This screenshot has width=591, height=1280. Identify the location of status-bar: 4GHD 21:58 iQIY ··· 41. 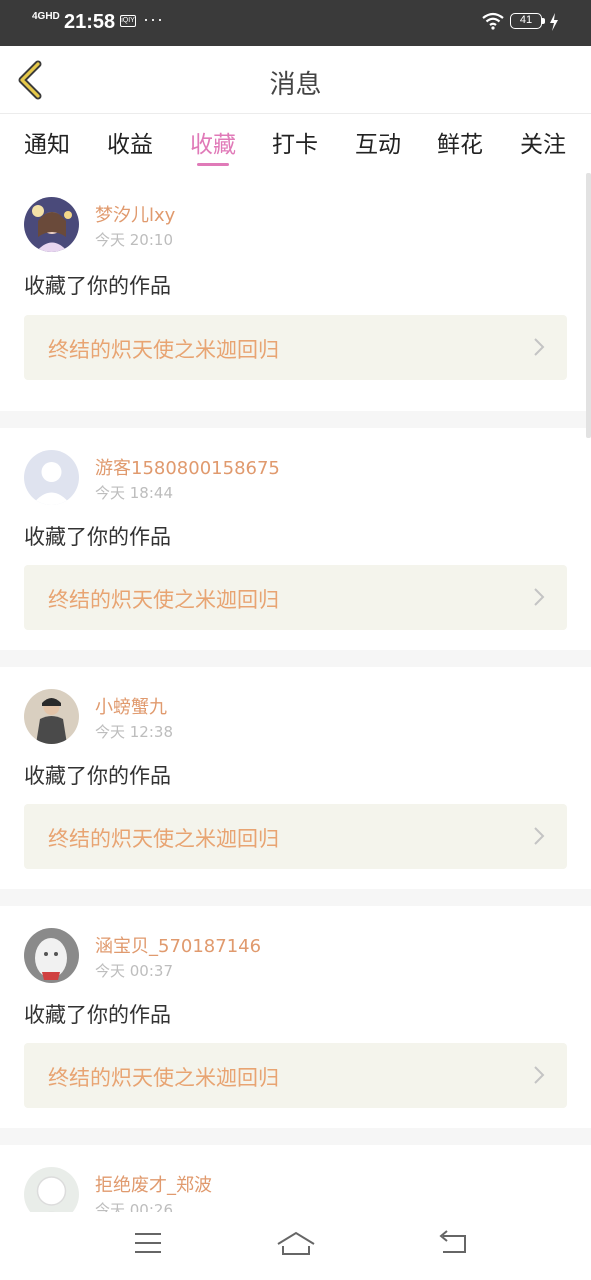
(295, 23).